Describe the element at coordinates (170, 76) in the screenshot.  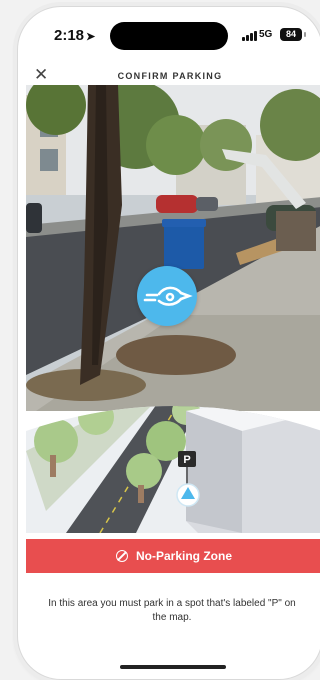
I see `page-title: CONFIRM PARKING` at that location.